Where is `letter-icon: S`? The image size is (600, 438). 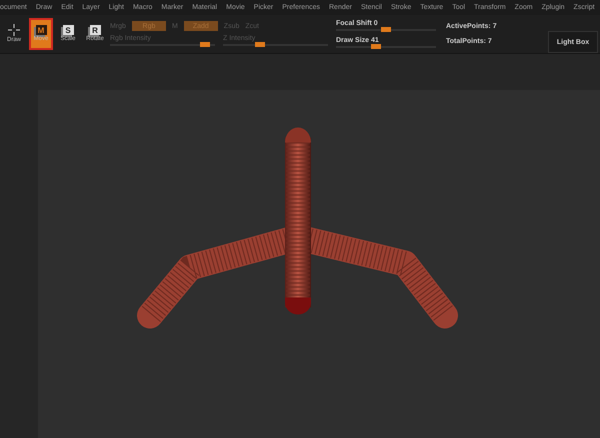 letter-icon: S is located at coordinates (68, 30).